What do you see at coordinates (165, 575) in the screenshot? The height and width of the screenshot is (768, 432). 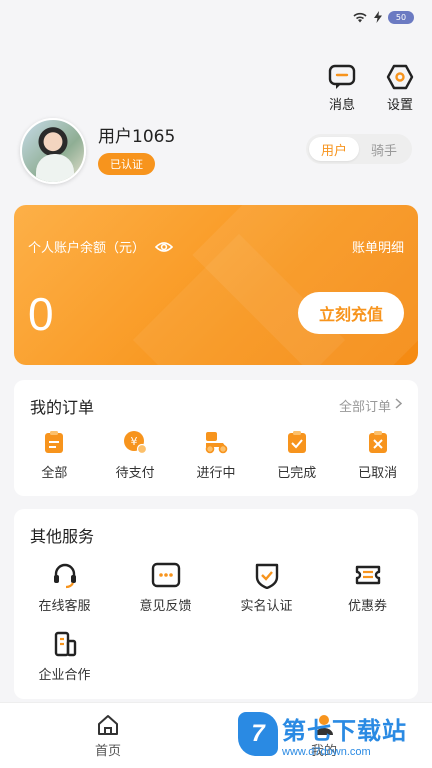 I see `feedback-icon` at bounding box center [165, 575].